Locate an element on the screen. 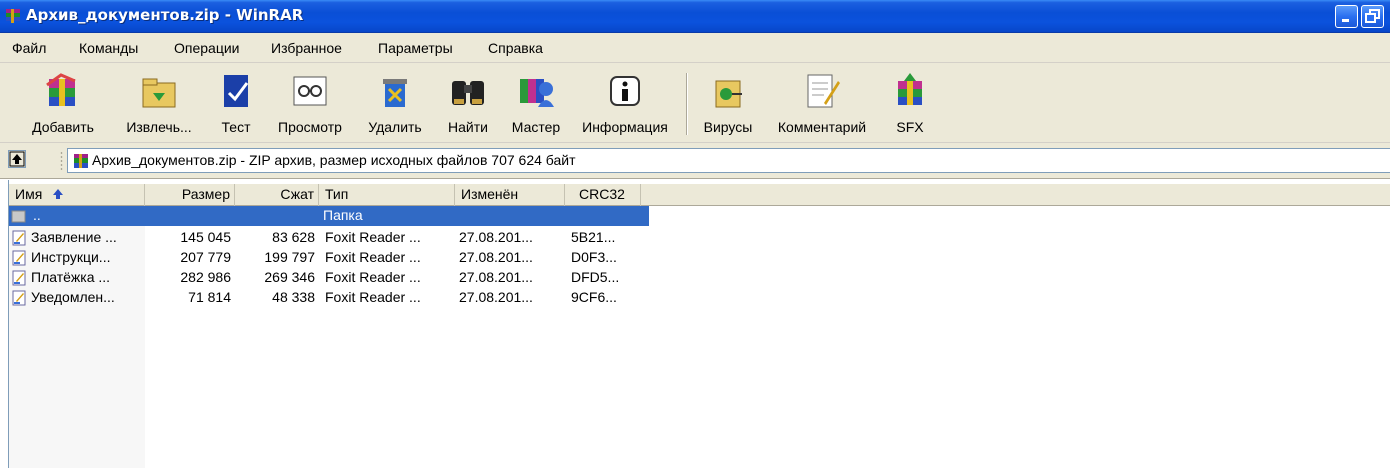 The image size is (1390, 468). file-type: Папка is located at coordinates (343, 215).